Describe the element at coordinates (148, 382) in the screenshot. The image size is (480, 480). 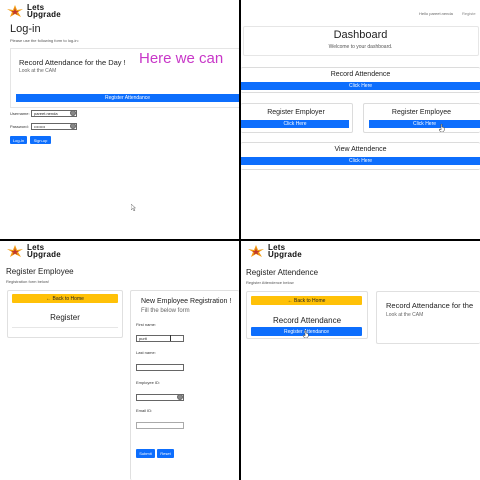
I see `employee-id-label: Employee ID:` at that location.